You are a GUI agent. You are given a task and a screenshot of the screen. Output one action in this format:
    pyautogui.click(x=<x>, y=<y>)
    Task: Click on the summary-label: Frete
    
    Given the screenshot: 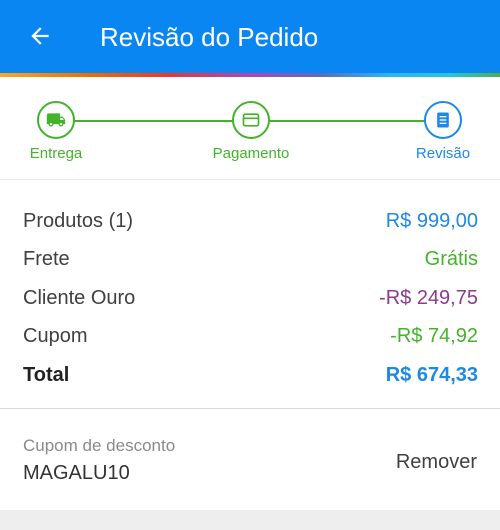 What is the action you would take?
    pyautogui.click(x=46, y=258)
    